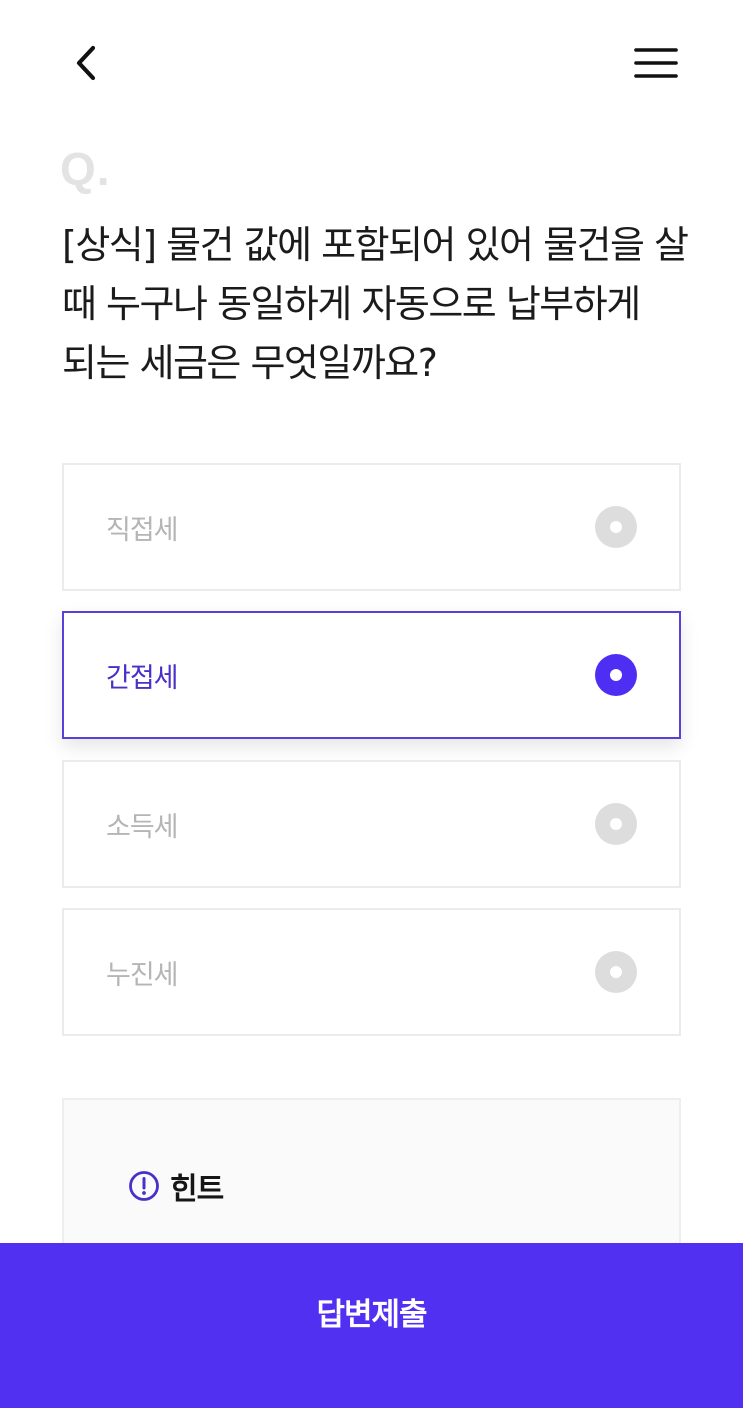  Describe the element at coordinates (371, 1325) in the screenshot. I see `submit-answer-button: 답변제출` at that location.